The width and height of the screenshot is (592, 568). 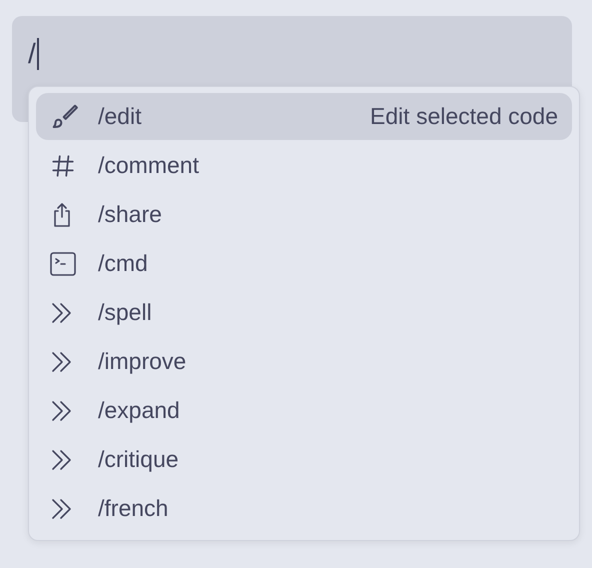 What do you see at coordinates (139, 410) in the screenshot?
I see `command-label: /expand` at bounding box center [139, 410].